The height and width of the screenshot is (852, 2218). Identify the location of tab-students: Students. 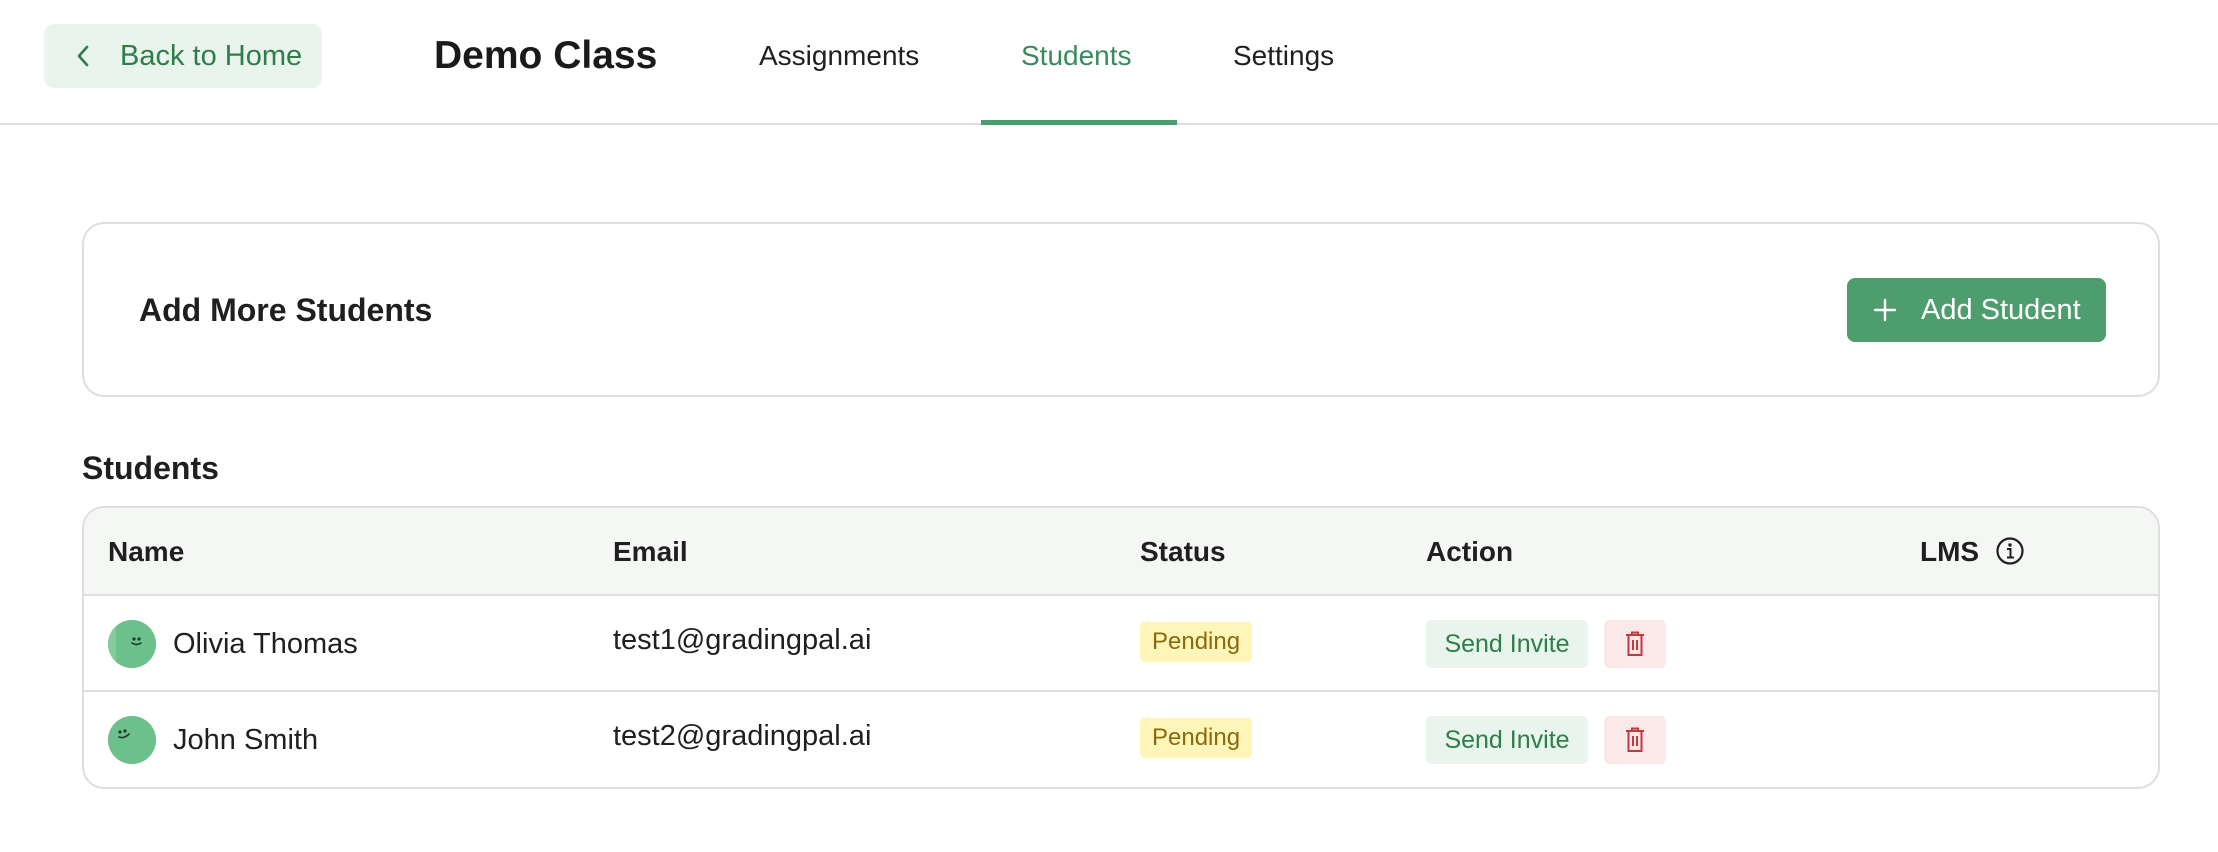
(1076, 56).